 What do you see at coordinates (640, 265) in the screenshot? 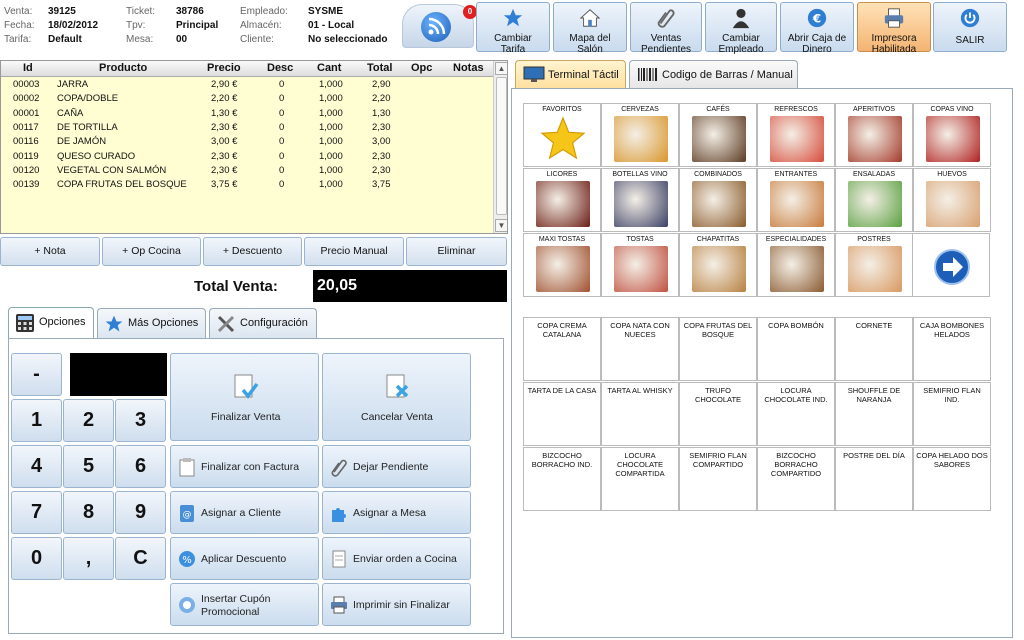
I see `category-tostas: TOSTAS` at bounding box center [640, 265].